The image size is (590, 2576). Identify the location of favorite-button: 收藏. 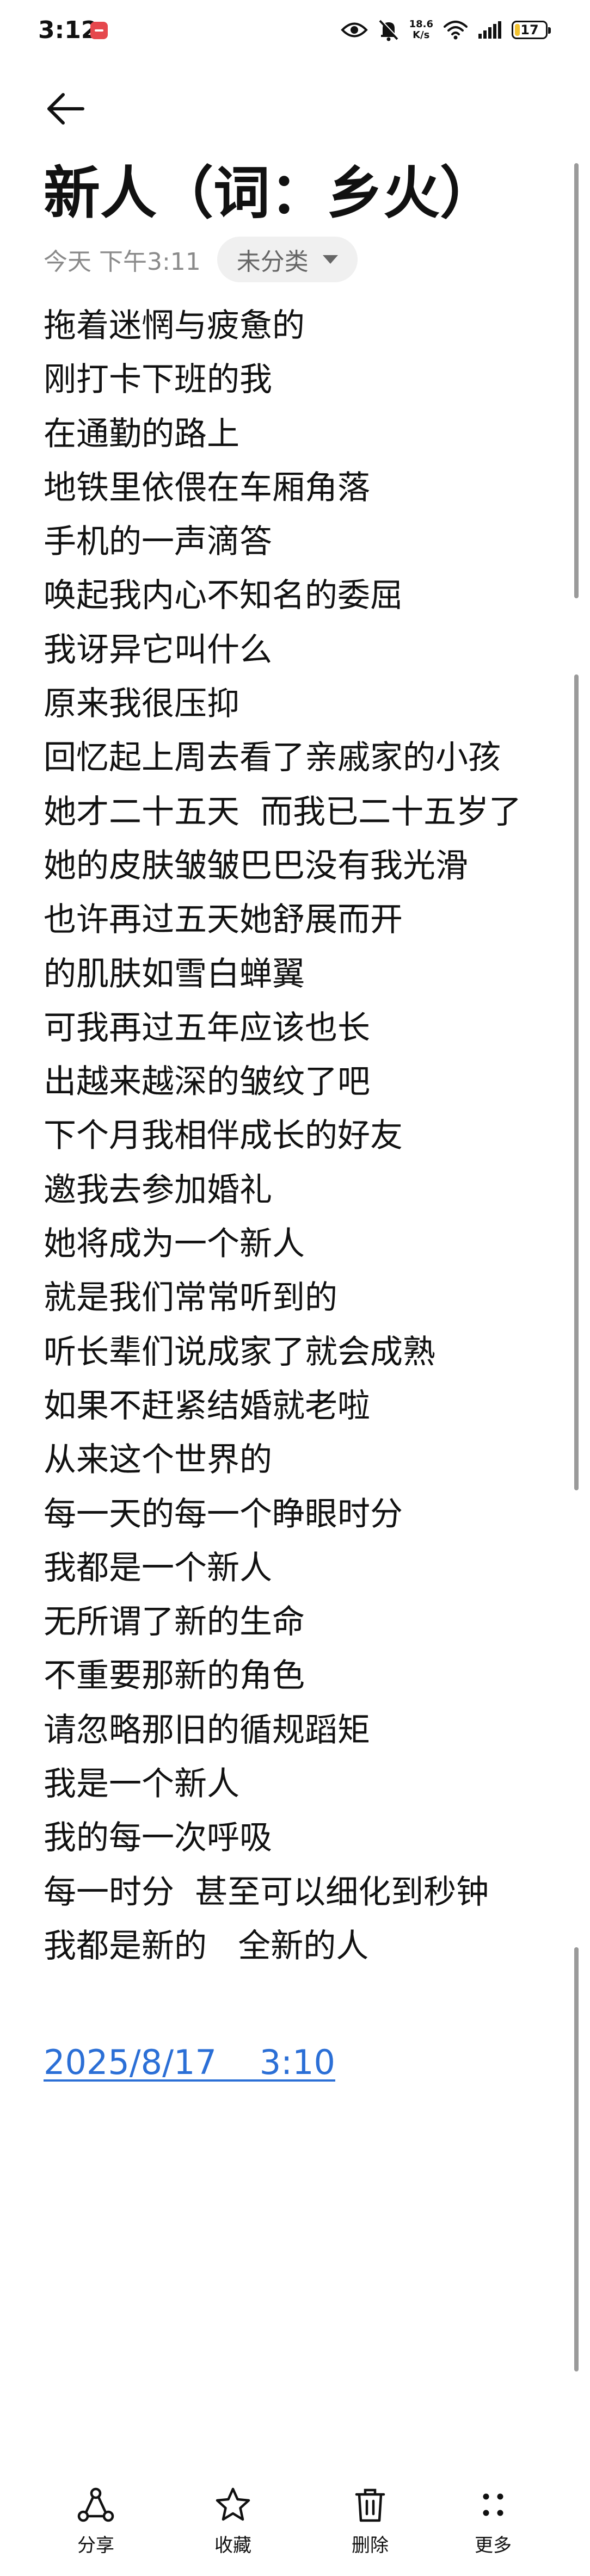
(232, 2521).